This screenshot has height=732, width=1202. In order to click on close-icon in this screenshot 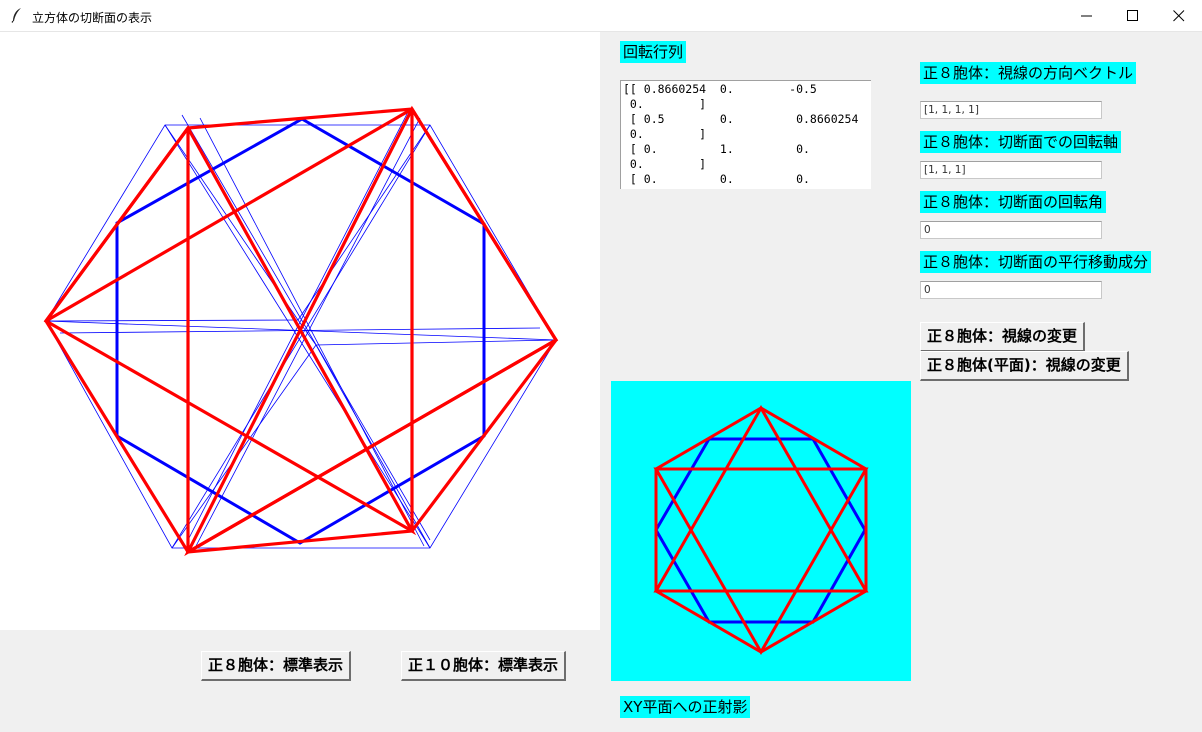, I will do `click(1179, 16)`.